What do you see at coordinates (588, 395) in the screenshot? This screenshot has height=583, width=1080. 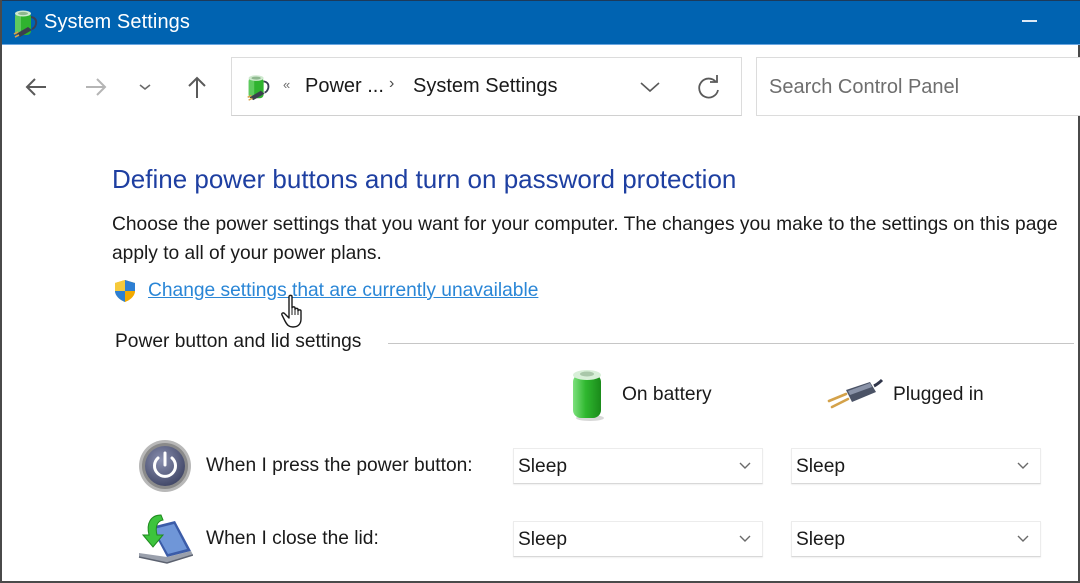 I see `battery-icon` at bounding box center [588, 395].